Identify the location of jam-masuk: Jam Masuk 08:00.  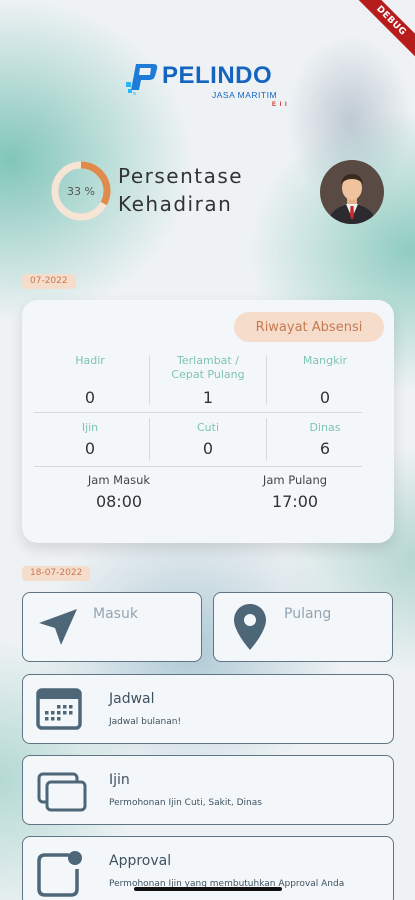
(119, 492).